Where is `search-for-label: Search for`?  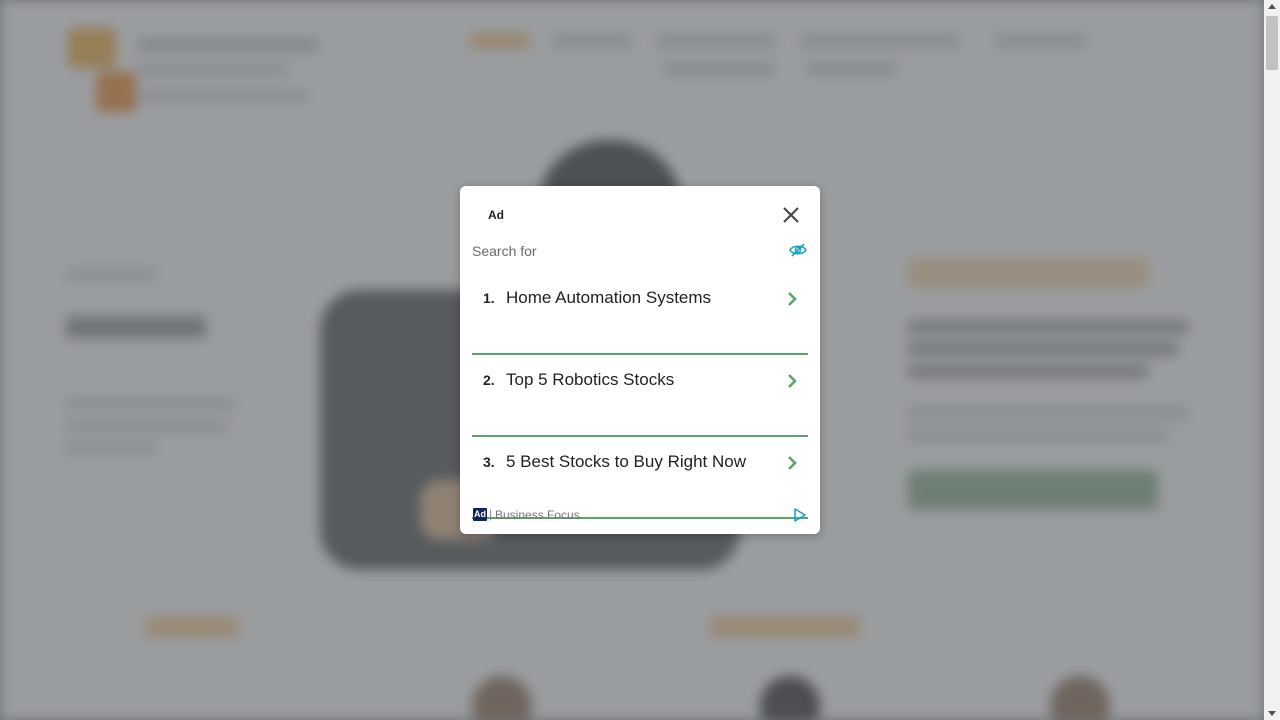
search-for-label: Search for is located at coordinates (504, 251).